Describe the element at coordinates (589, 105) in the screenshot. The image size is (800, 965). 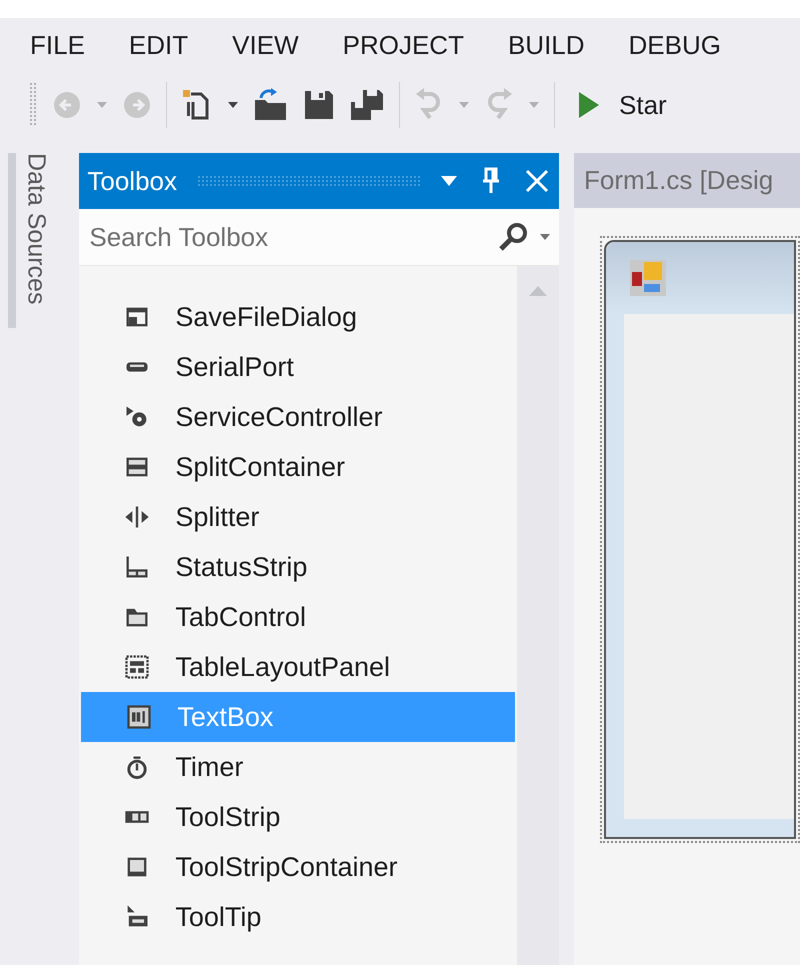
I see `play-icon` at that location.